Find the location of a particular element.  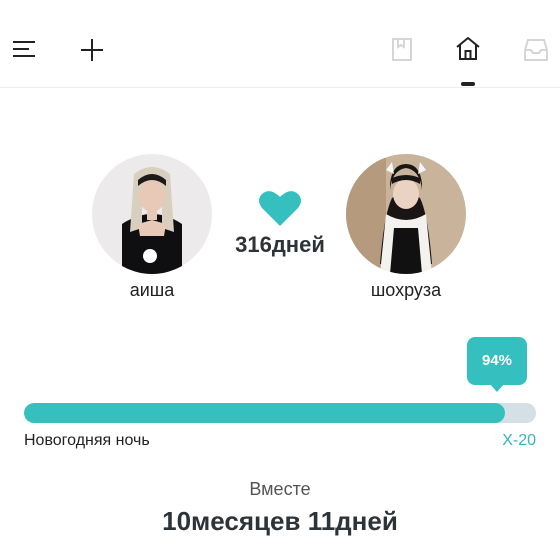

event-countdown: X-20 is located at coordinates (519, 440).